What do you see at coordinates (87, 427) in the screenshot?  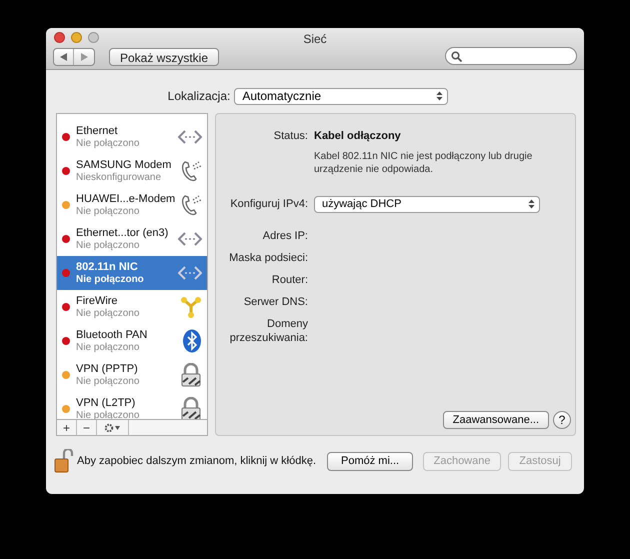 I see `remove-button: −` at bounding box center [87, 427].